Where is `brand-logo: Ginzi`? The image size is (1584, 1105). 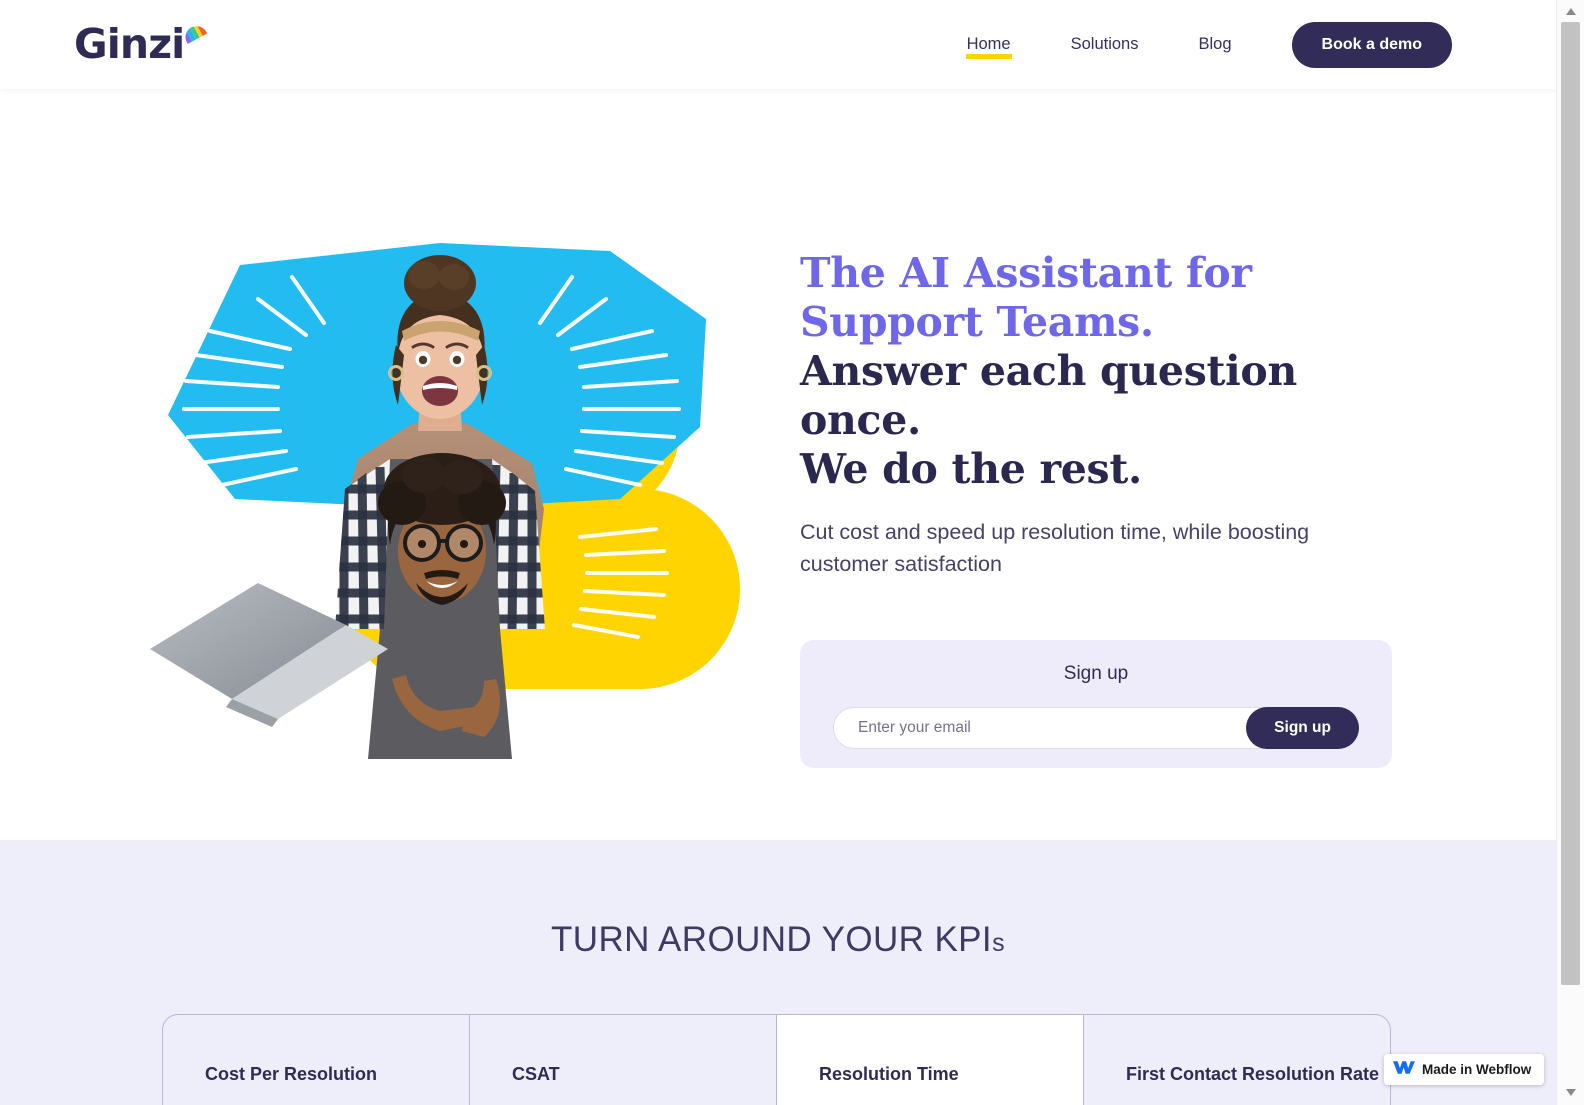
brand-logo: Ginzi is located at coordinates (142, 44).